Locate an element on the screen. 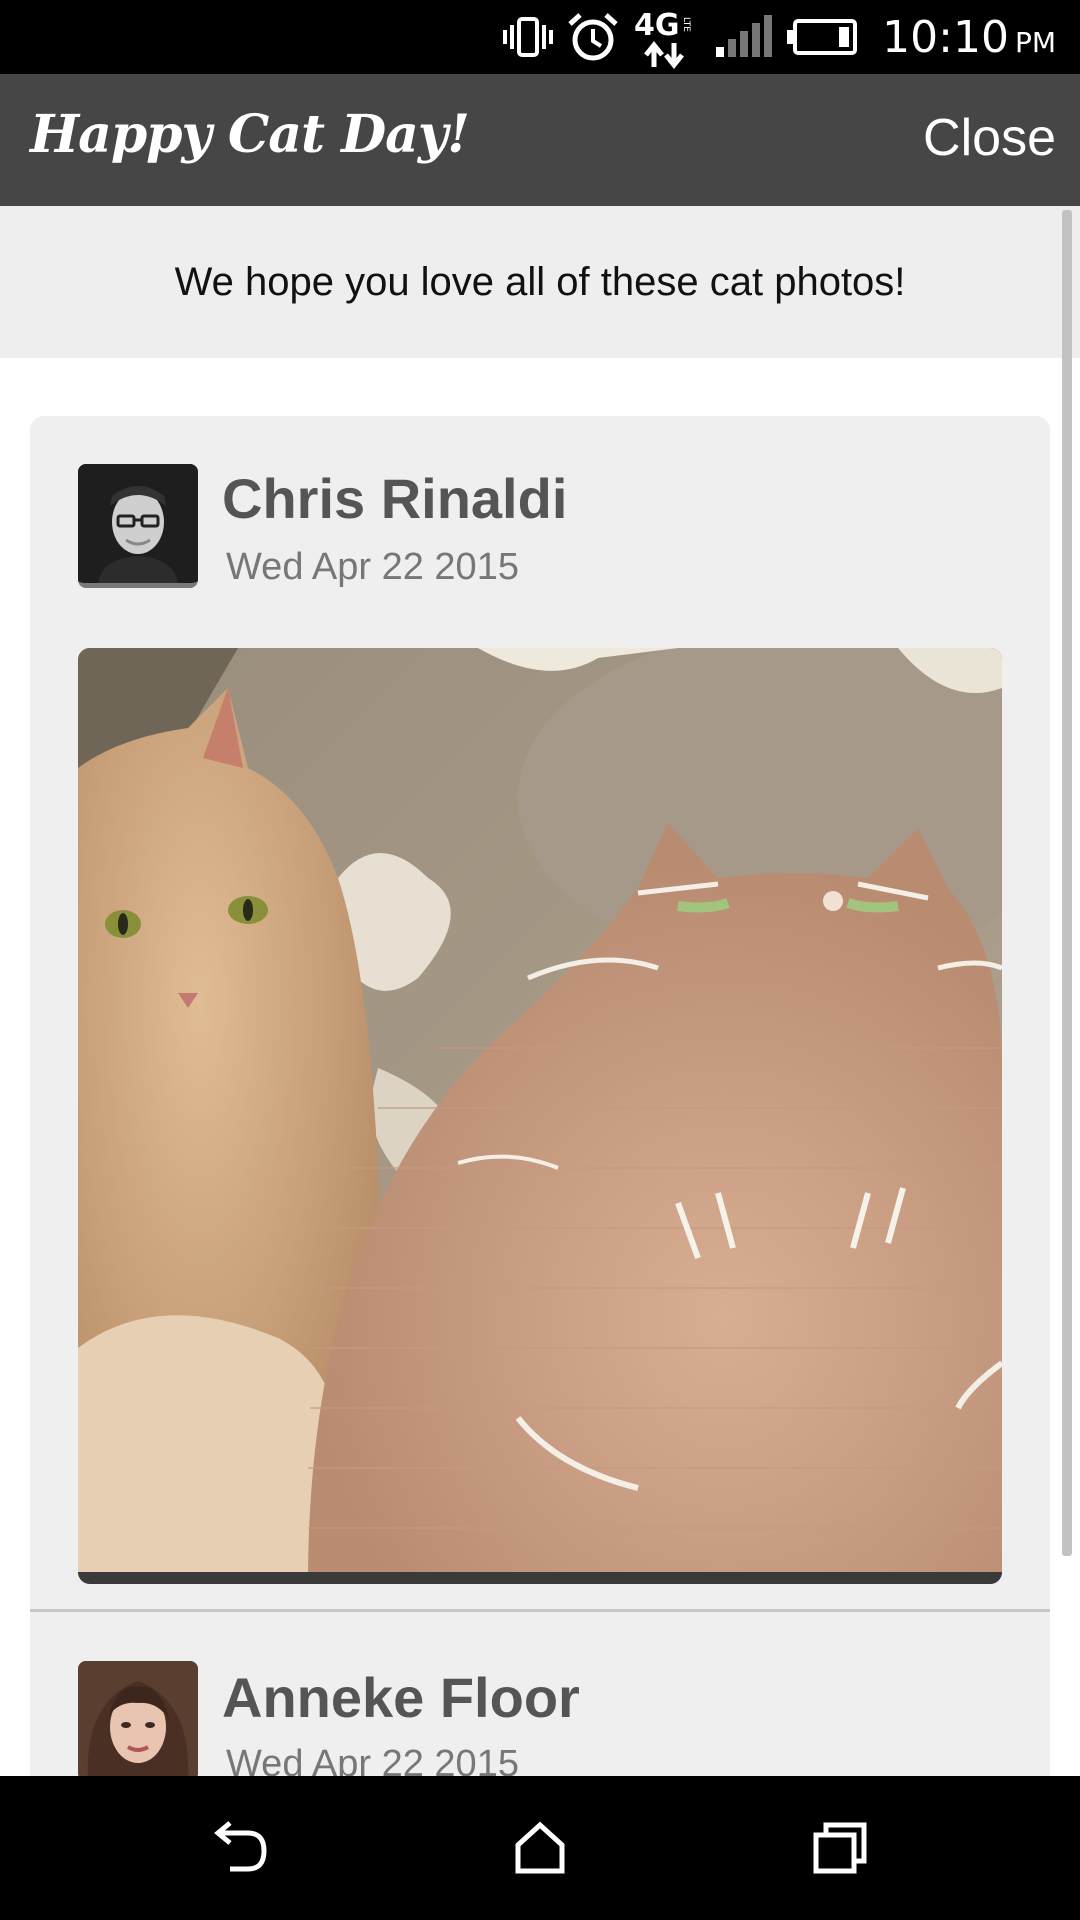 The image size is (1080, 1920). recent-apps-icon is located at coordinates (840, 1848).